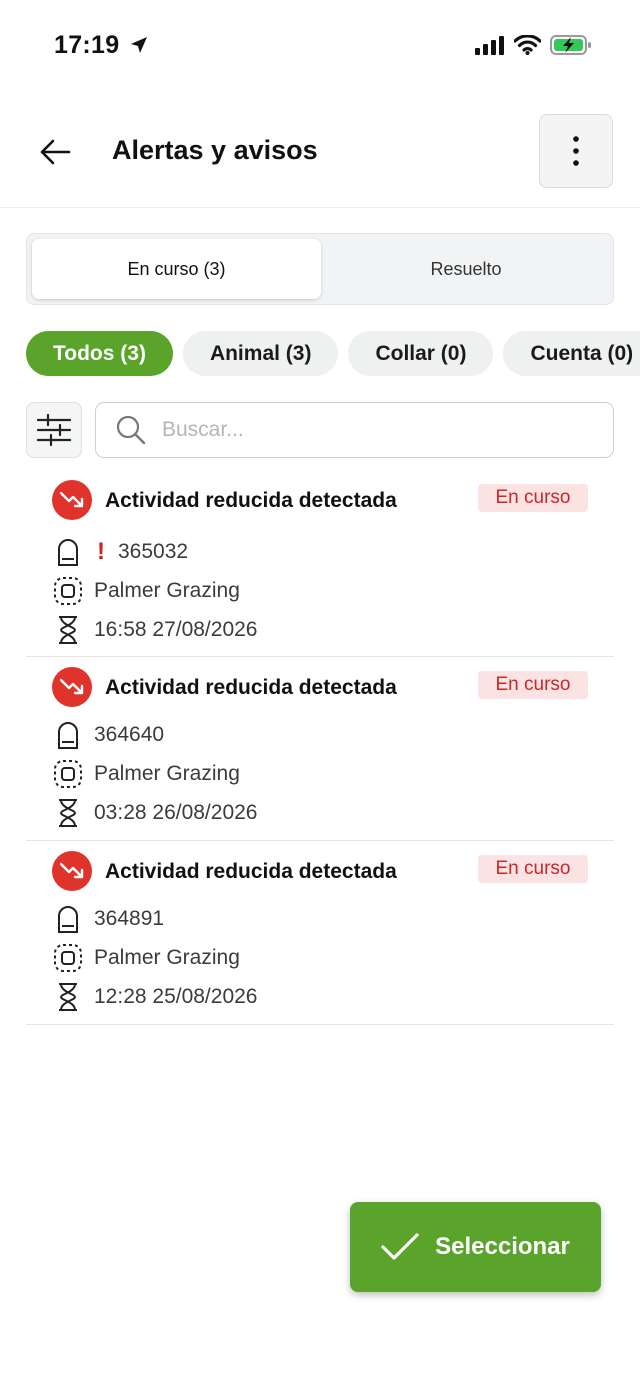  What do you see at coordinates (571, 353) in the screenshot?
I see `chip-cuenta: Cuenta (0)` at bounding box center [571, 353].